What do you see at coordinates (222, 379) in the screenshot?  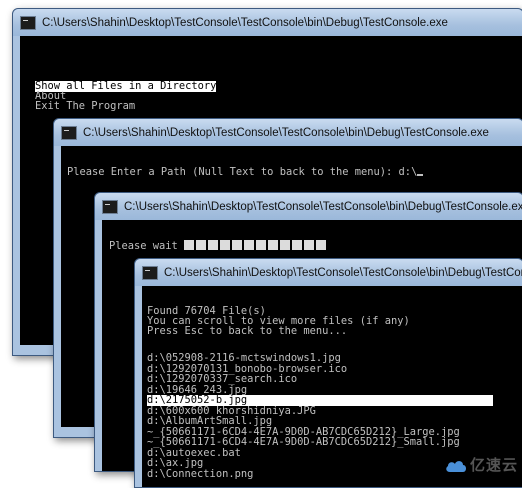 I see `file-list-item: d:\1292070337_search.ico` at bounding box center [222, 379].